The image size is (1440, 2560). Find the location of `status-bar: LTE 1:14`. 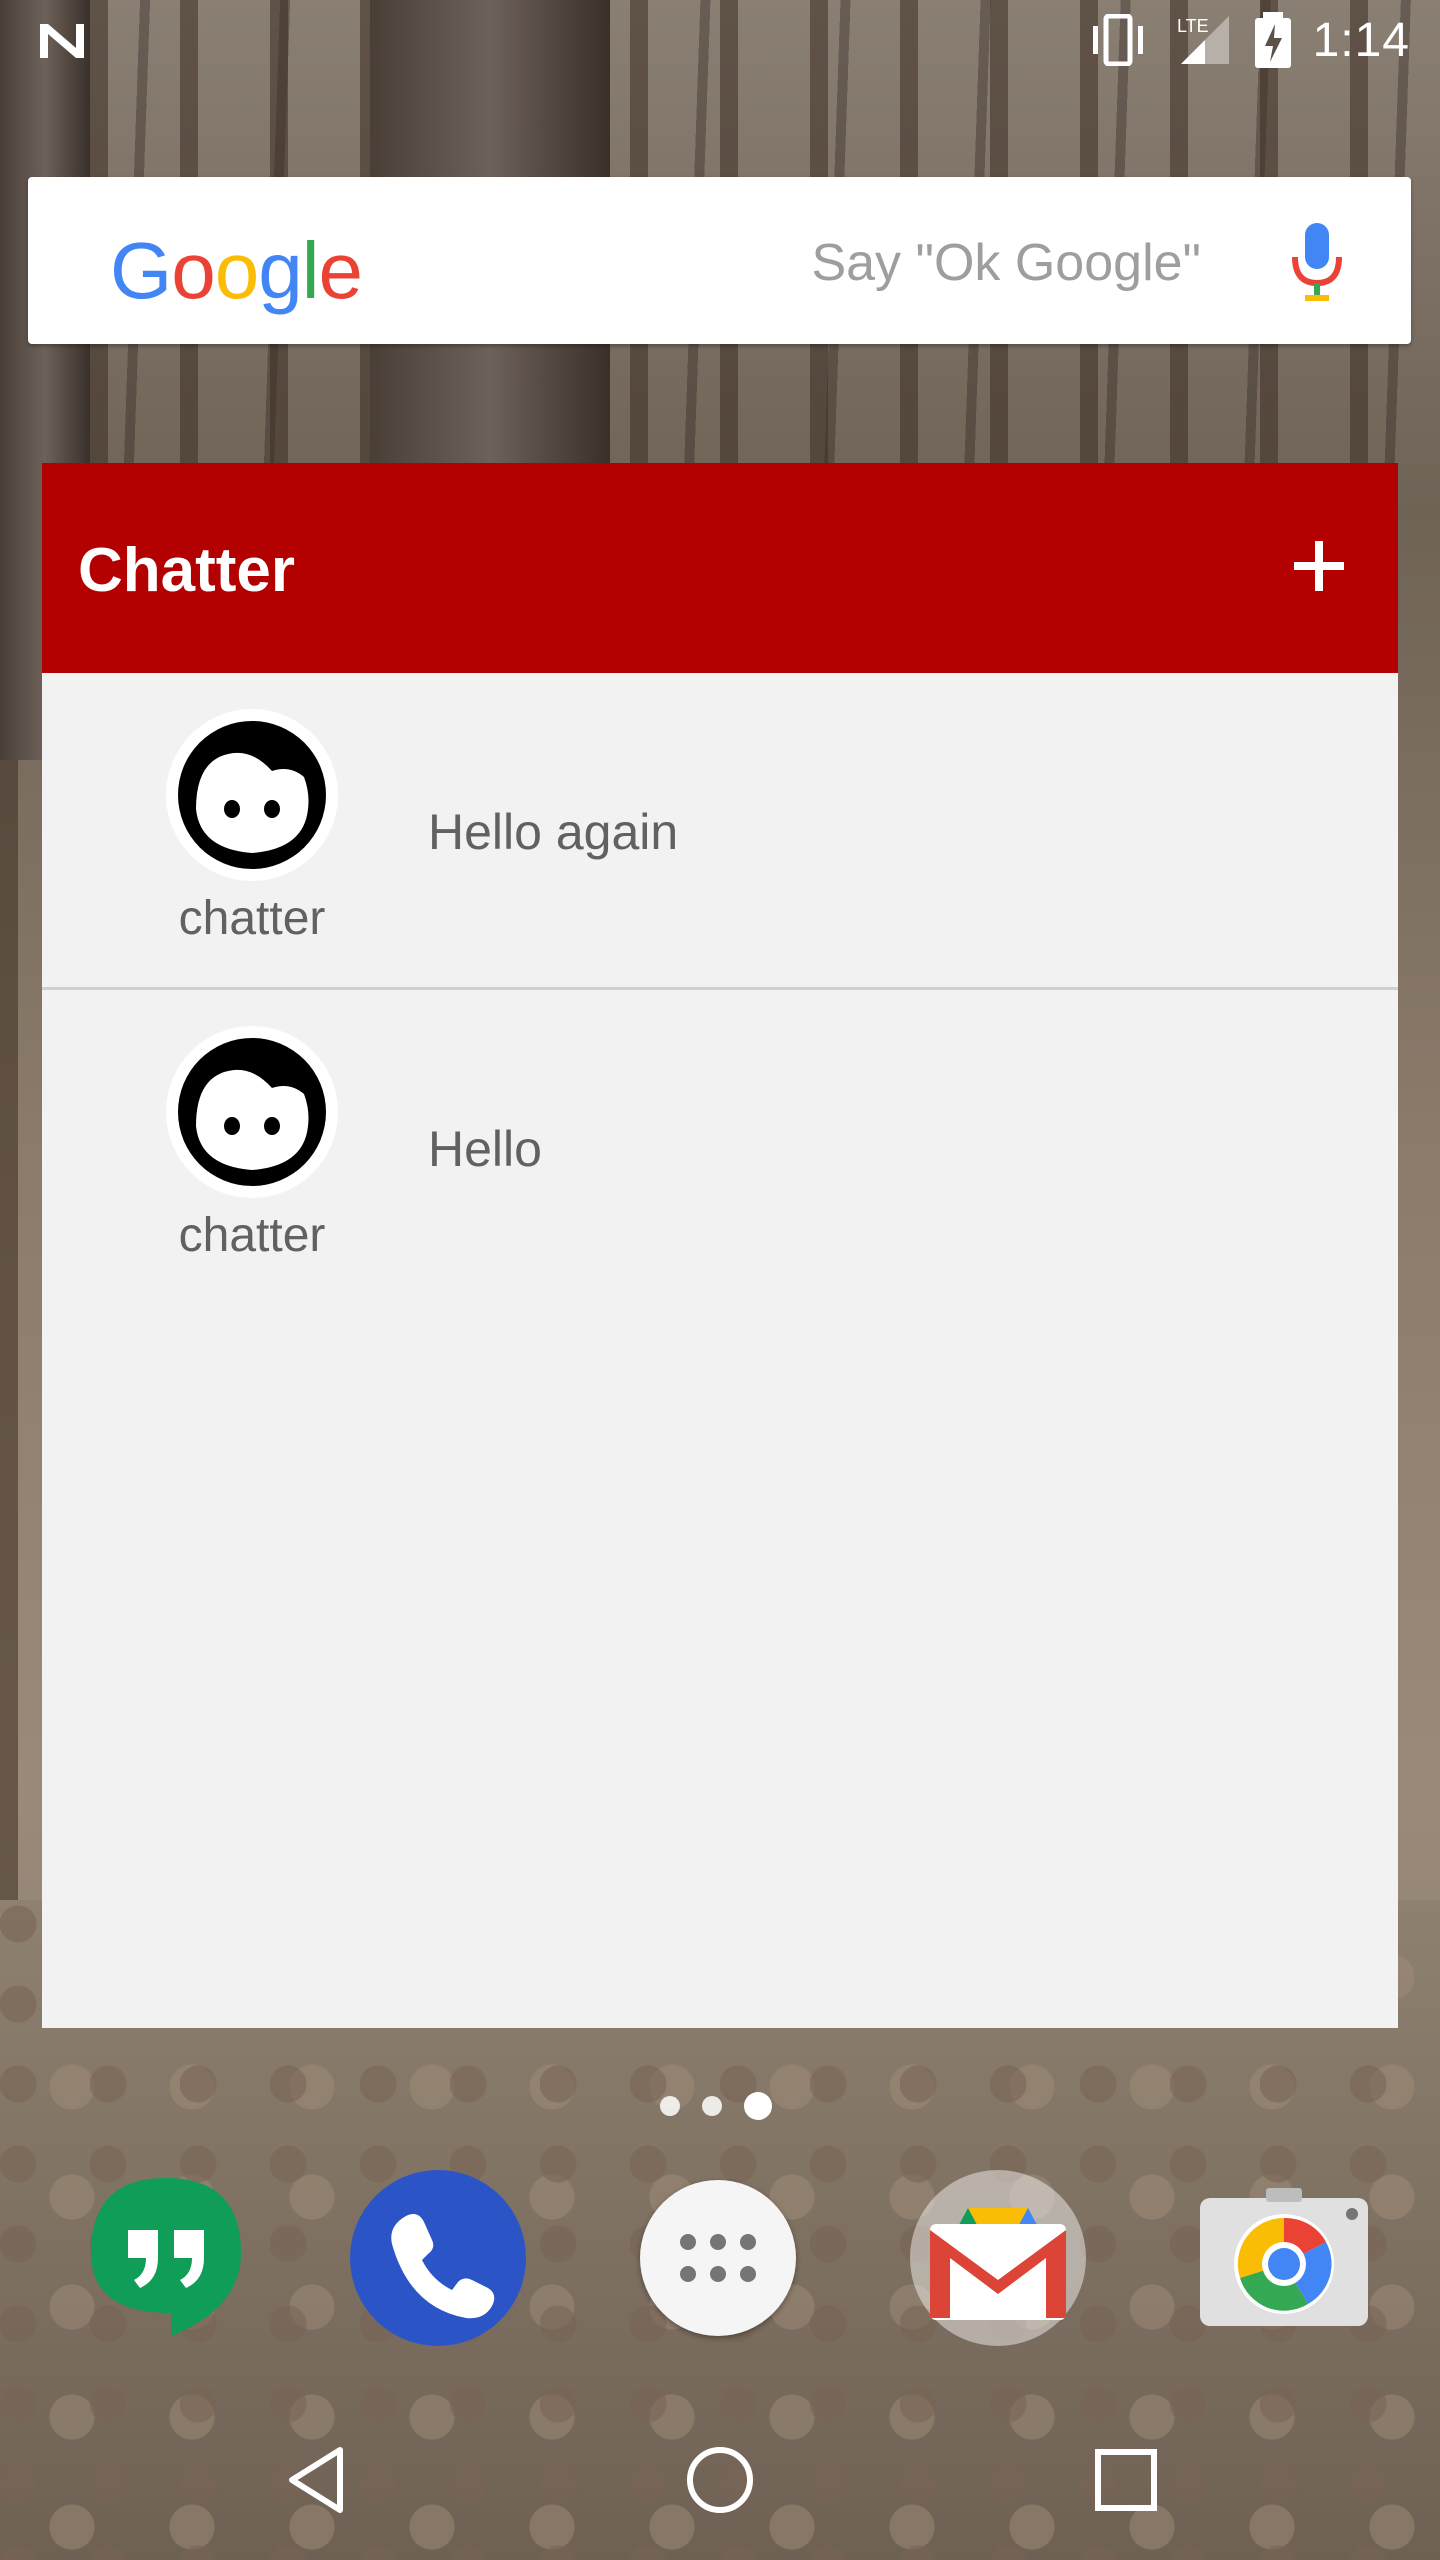

status-bar: LTE 1:14 is located at coordinates (720, 40).